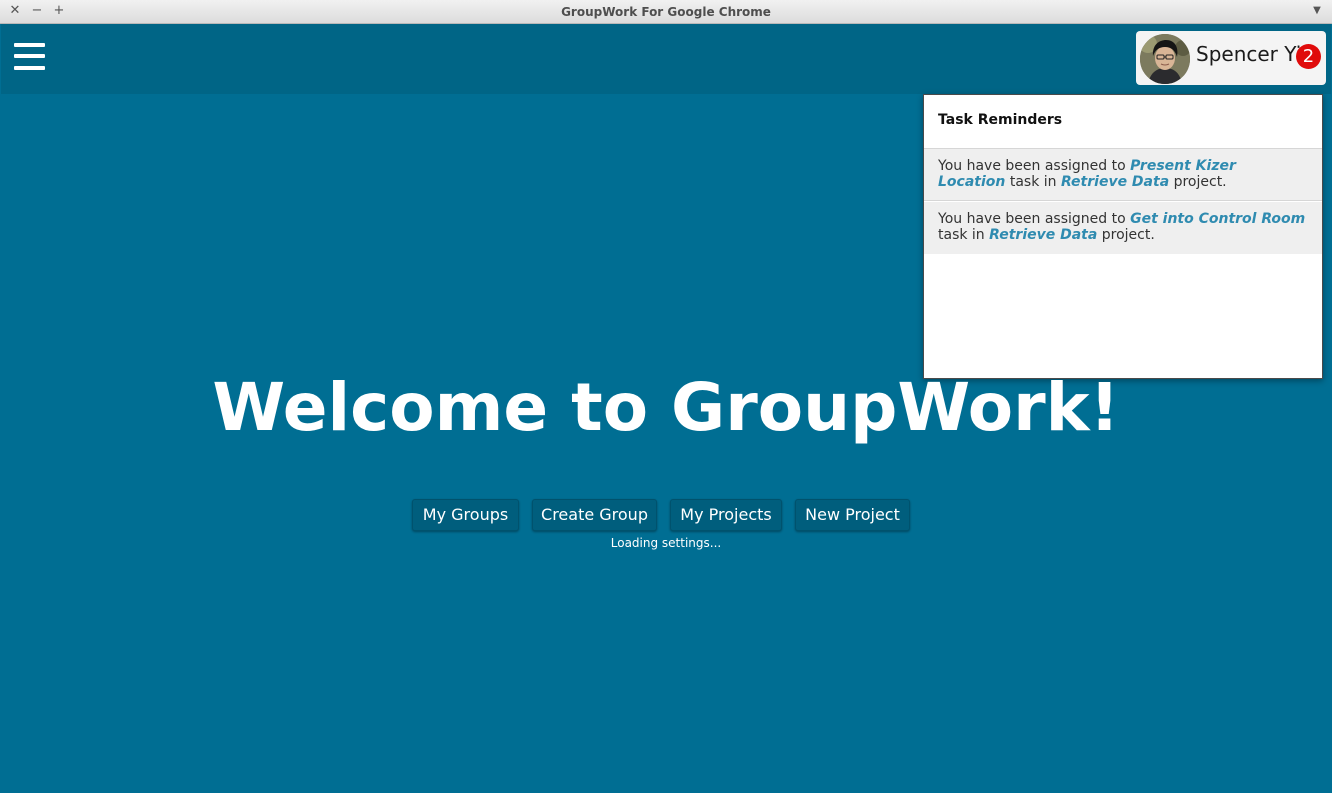  Describe the element at coordinates (1249, 54) in the screenshot. I see `user-name: Spencer Yi` at that location.